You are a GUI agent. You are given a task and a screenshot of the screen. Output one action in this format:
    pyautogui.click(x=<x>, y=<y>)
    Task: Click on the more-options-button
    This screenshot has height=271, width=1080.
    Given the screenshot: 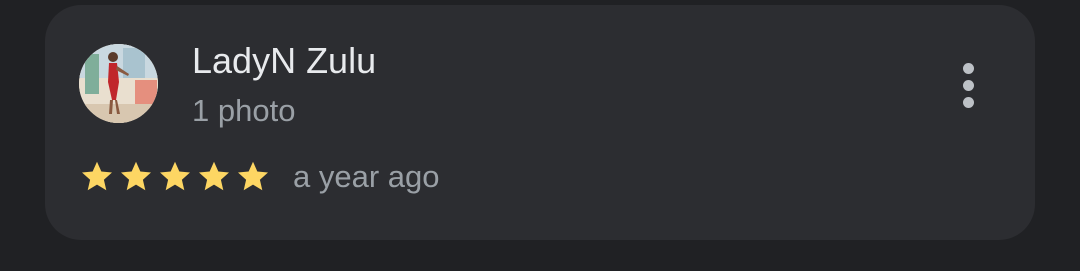 What is the action you would take?
    pyautogui.click(x=968, y=85)
    